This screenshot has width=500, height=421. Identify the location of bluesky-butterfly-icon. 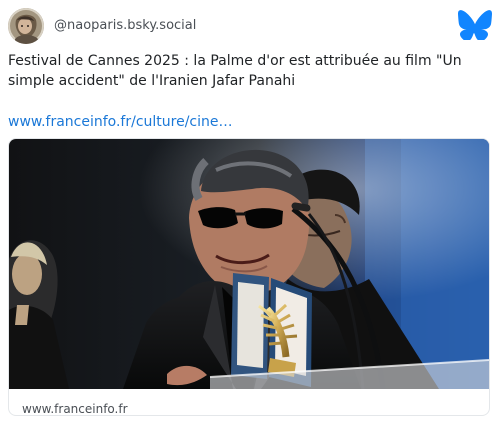
(475, 25).